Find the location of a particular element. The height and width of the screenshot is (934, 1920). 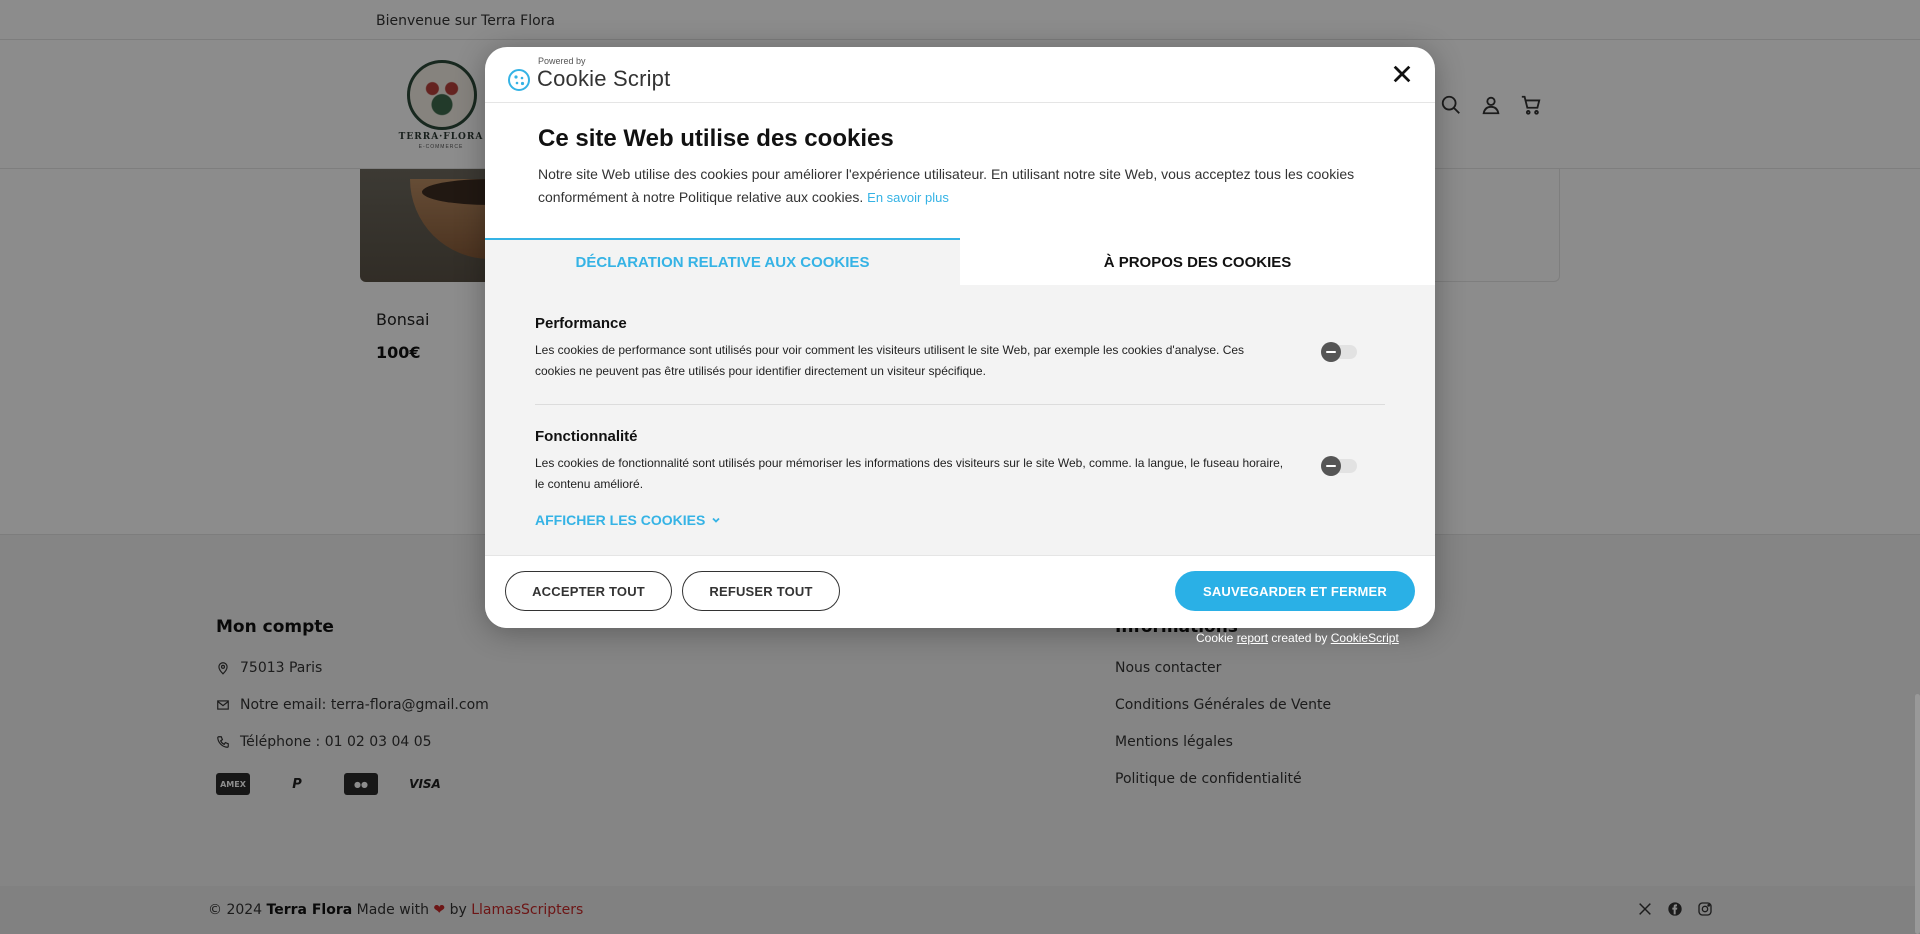

credit-report-link: report is located at coordinates (1252, 638).